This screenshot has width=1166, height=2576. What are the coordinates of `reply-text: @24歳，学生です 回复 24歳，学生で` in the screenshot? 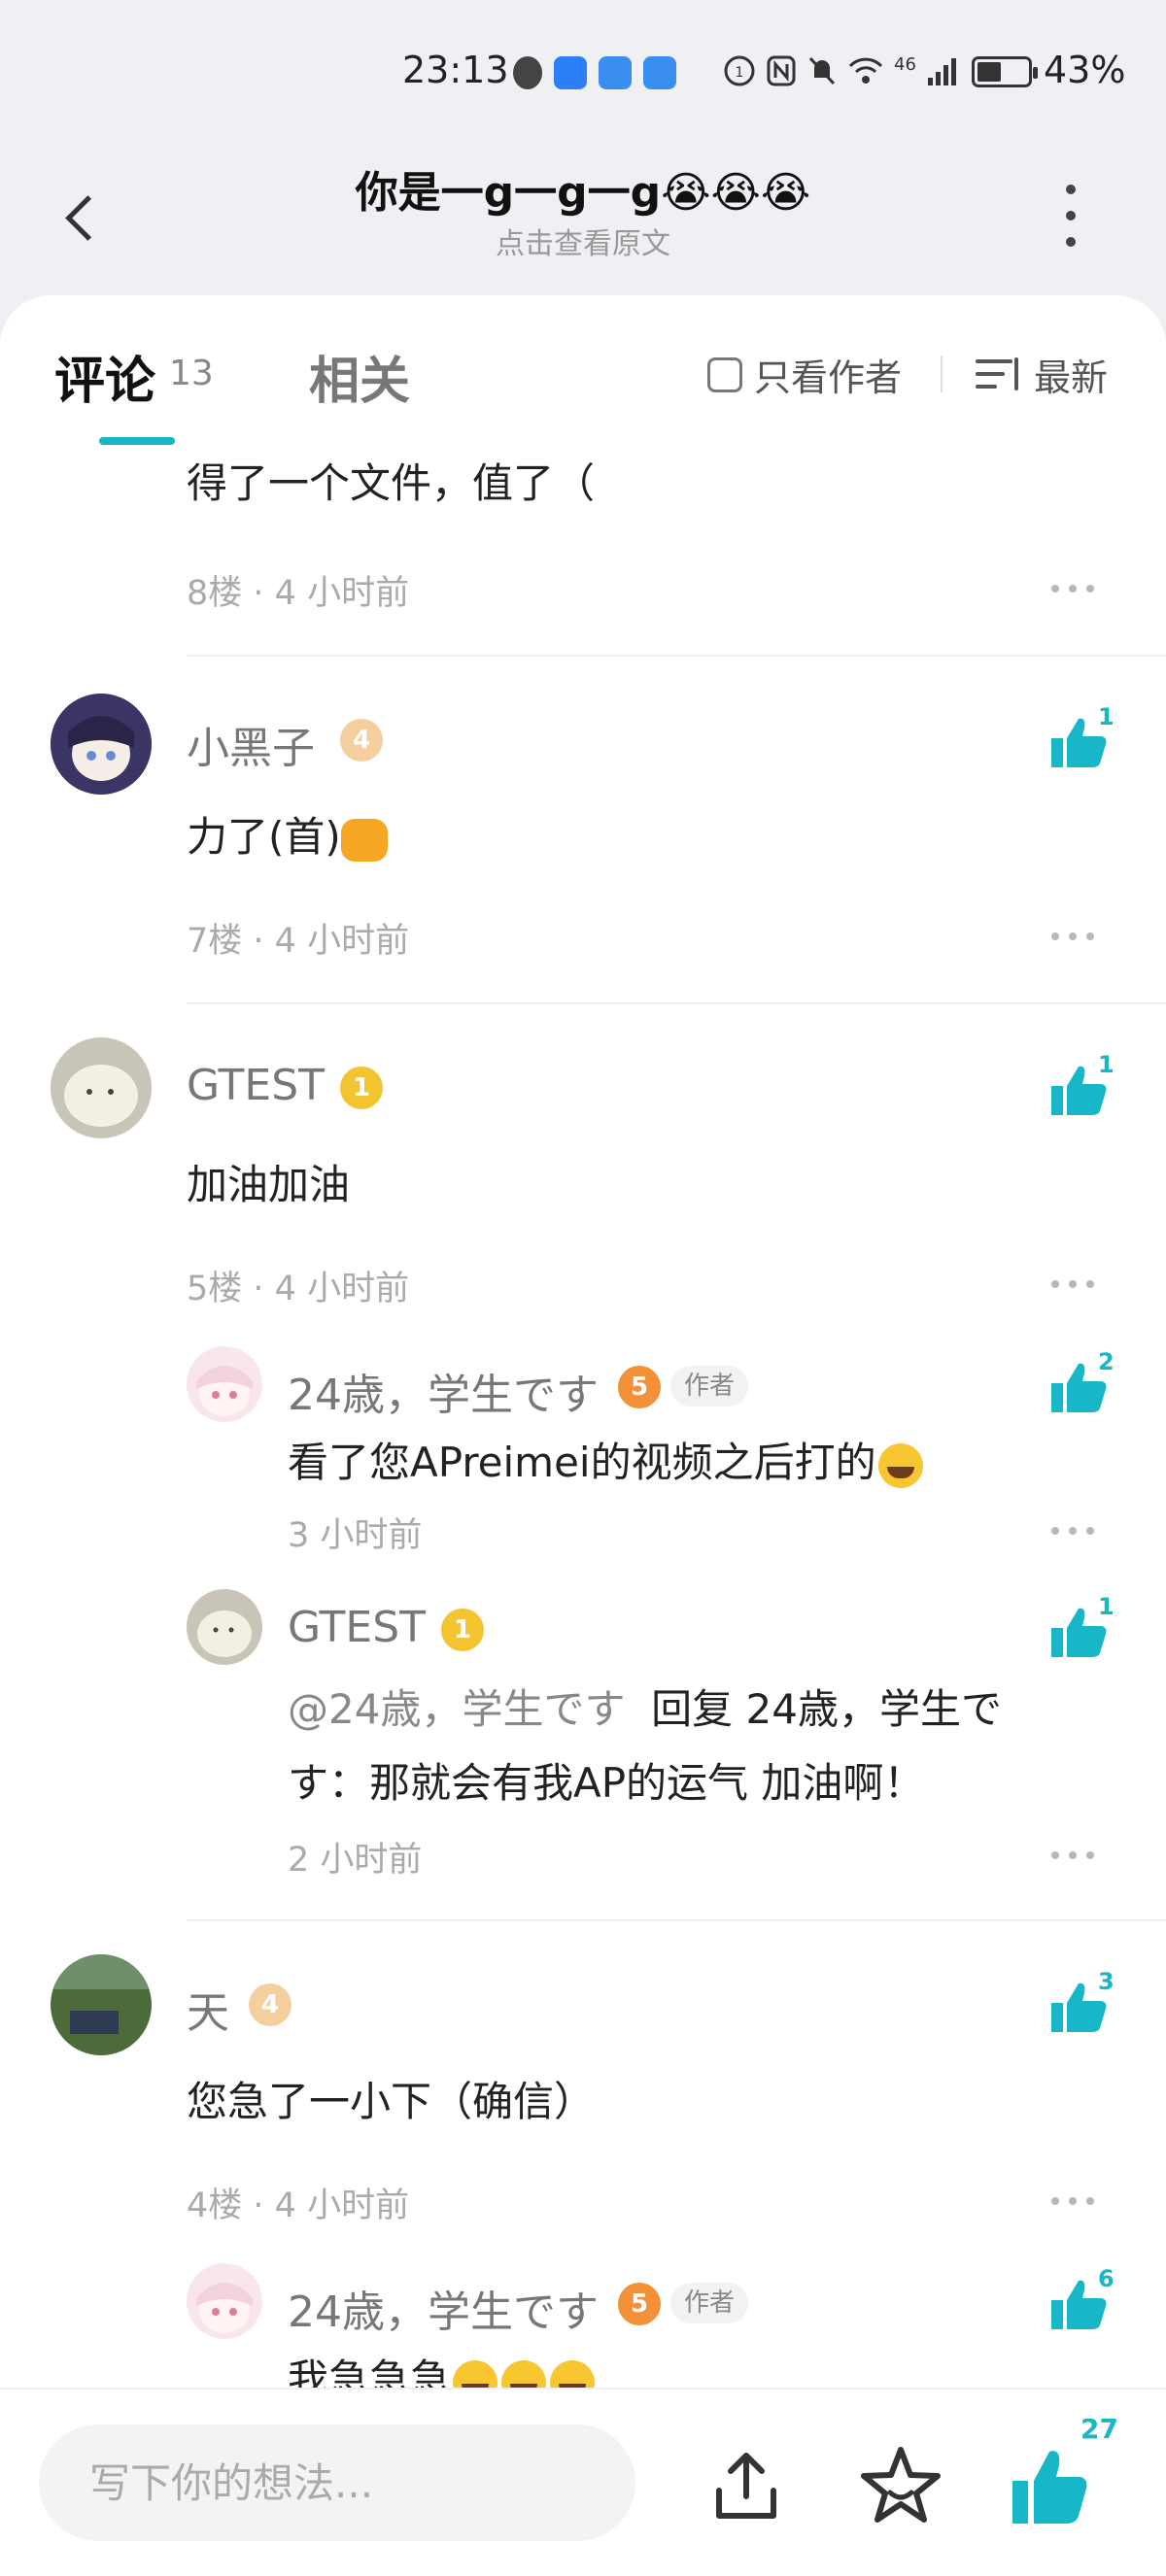 It's located at (645, 1709).